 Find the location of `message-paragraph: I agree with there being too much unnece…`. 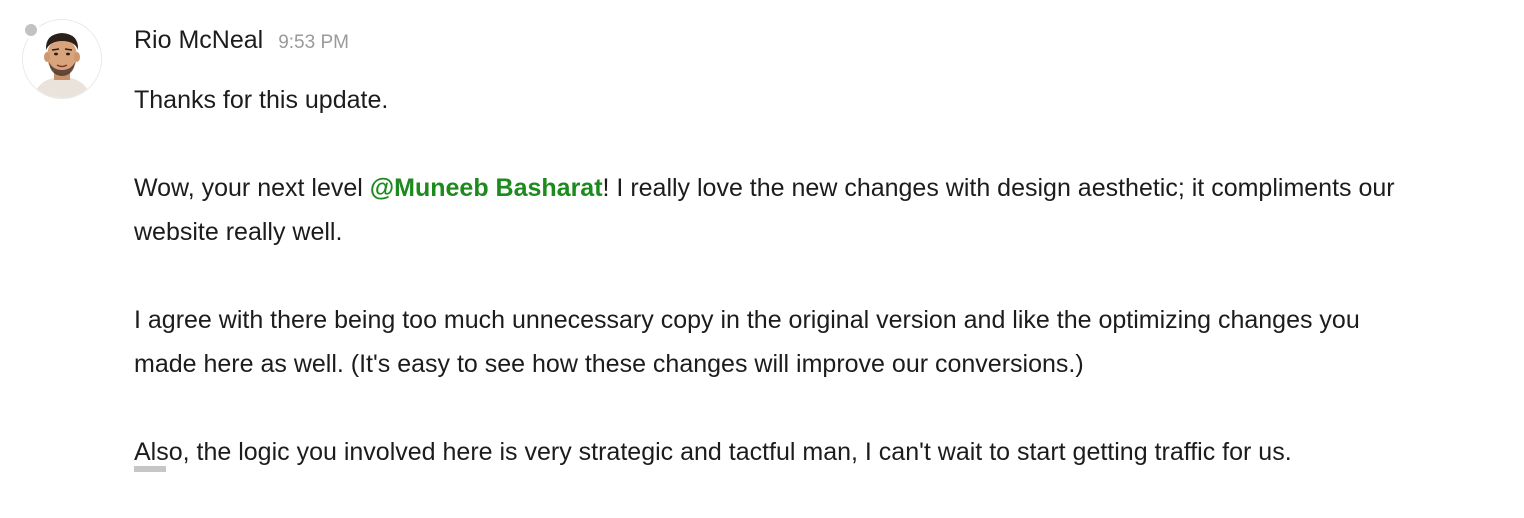

message-paragraph: I agree with there being too much unnece… is located at coordinates (747, 342).